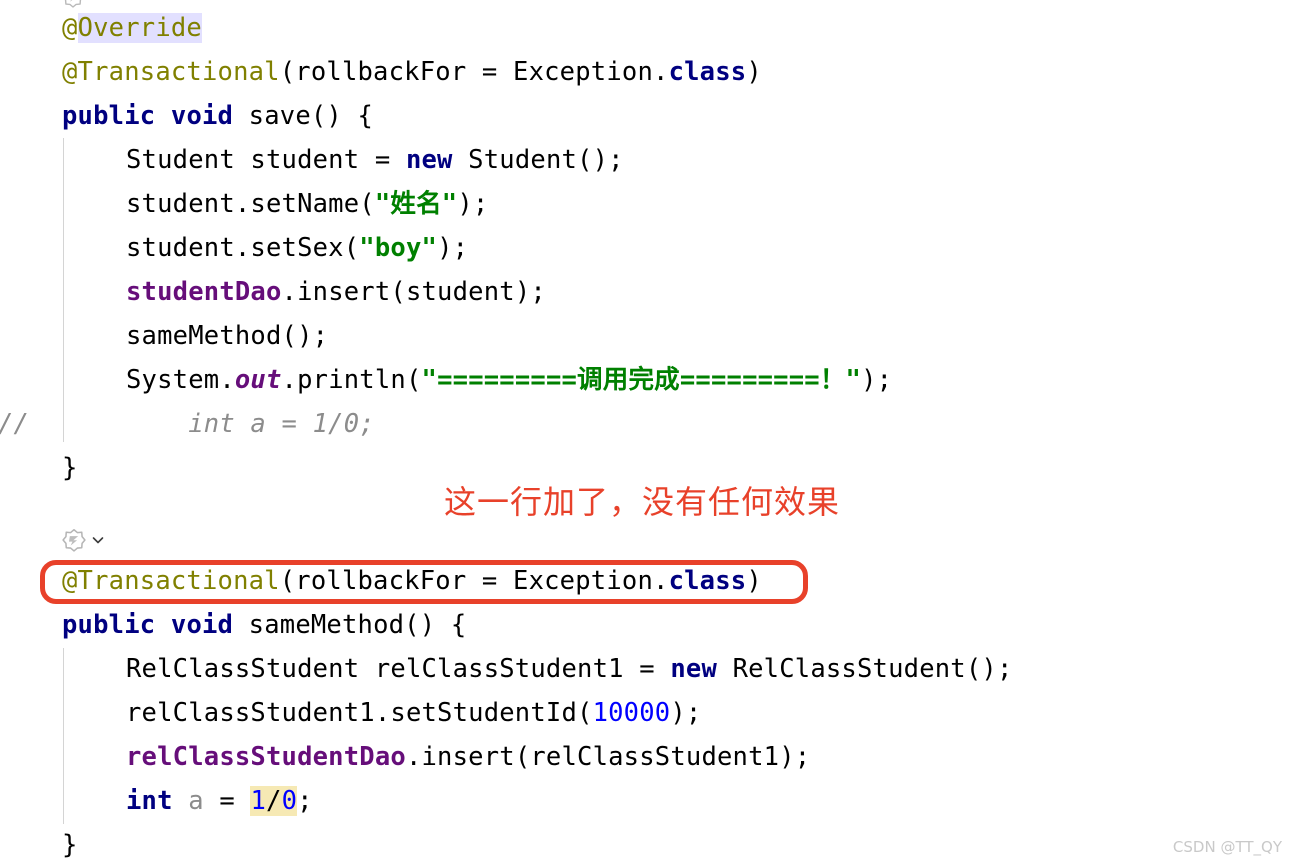 Image resolution: width=1292 pixels, height=867 pixels. What do you see at coordinates (70, 28) in the screenshot?
I see `token-annotation-at: @` at bounding box center [70, 28].